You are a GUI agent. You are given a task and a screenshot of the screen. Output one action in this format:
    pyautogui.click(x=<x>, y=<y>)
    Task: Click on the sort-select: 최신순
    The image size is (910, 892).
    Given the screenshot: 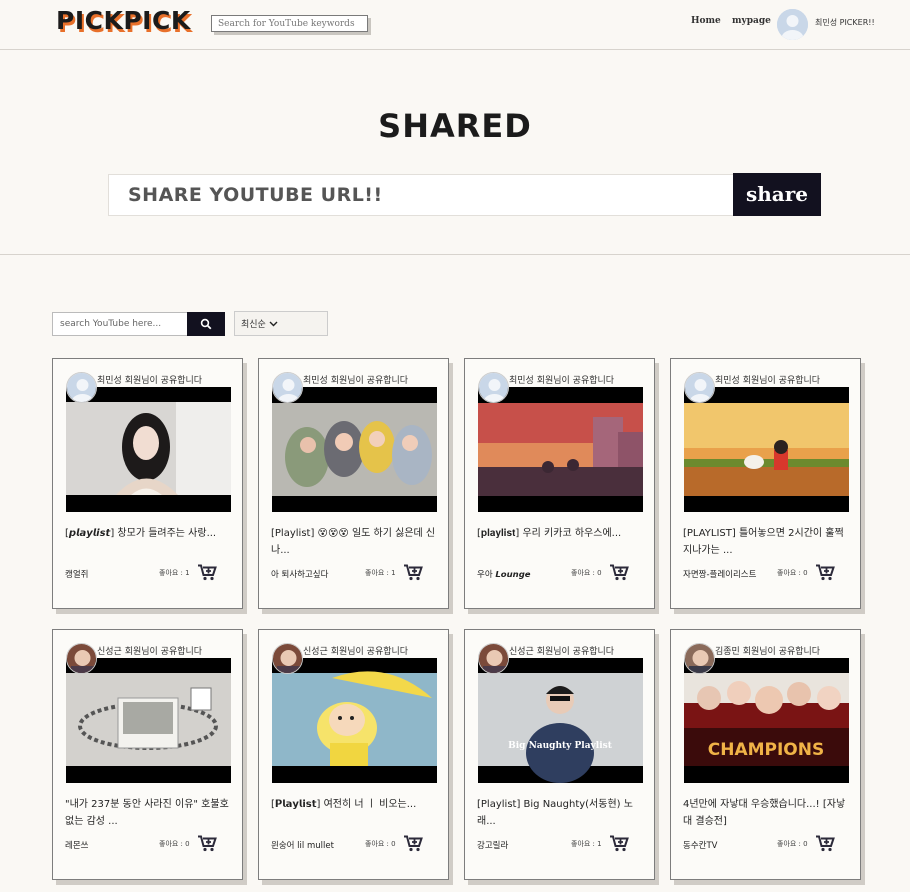 What is the action you would take?
    pyautogui.click(x=281, y=323)
    